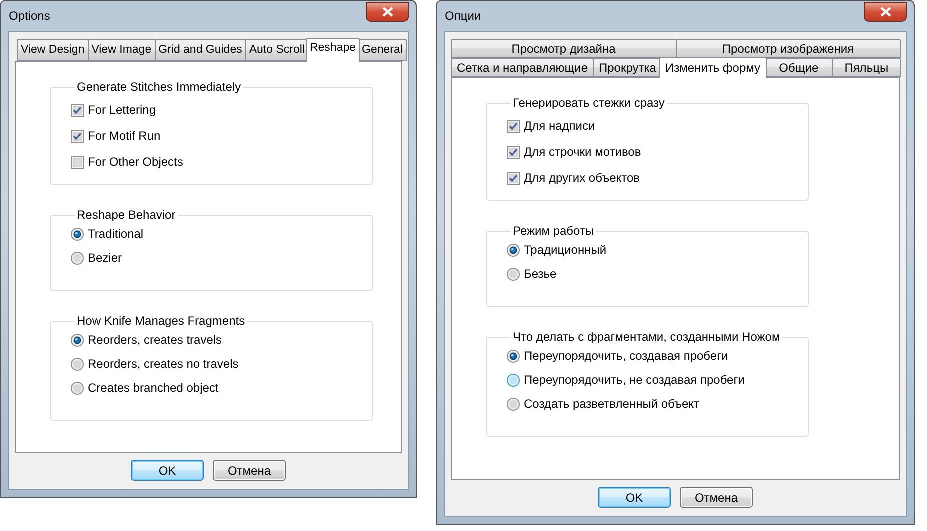 The width and height of the screenshot is (927, 531). Describe the element at coordinates (540, 274) in the screenshot. I see `option-label: Безье` at that location.